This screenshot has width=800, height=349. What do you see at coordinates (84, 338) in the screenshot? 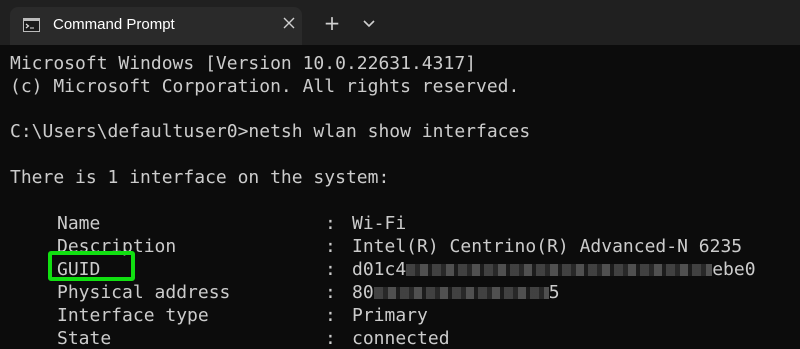
I see `property-key: State` at bounding box center [84, 338].